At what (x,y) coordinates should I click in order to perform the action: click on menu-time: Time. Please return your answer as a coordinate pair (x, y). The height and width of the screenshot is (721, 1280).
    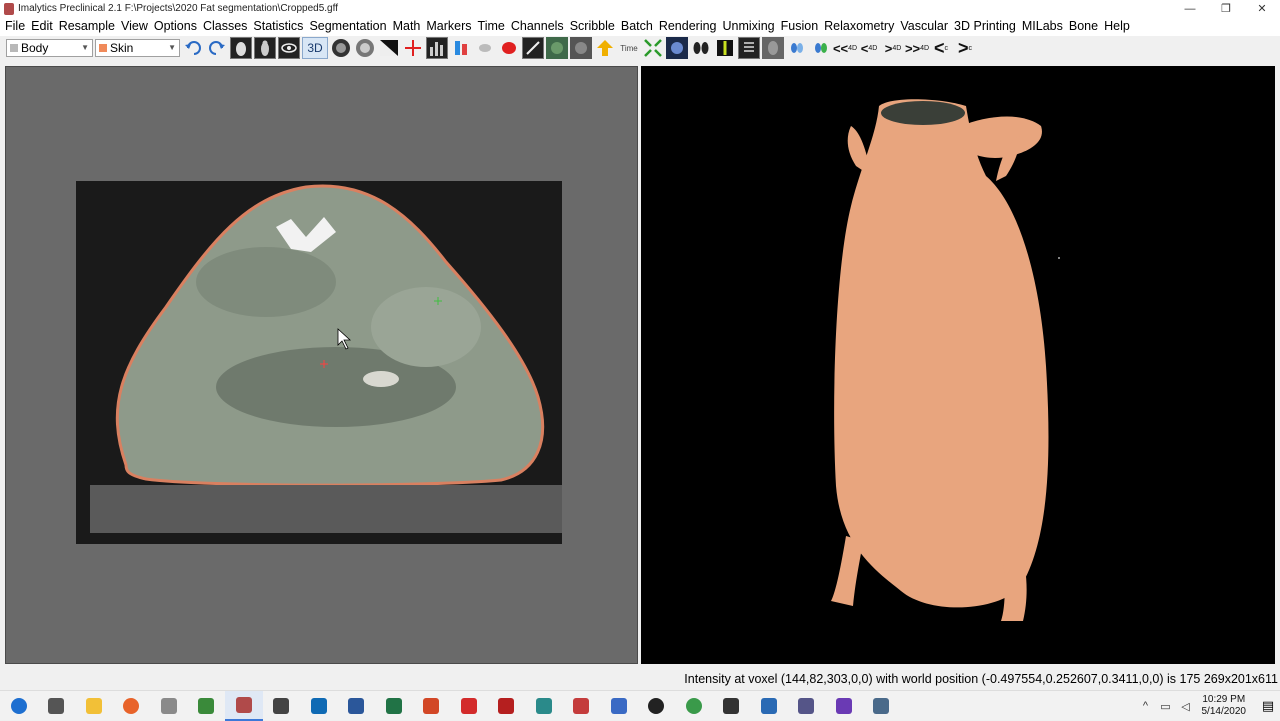
    Looking at the image, I should click on (491, 26).